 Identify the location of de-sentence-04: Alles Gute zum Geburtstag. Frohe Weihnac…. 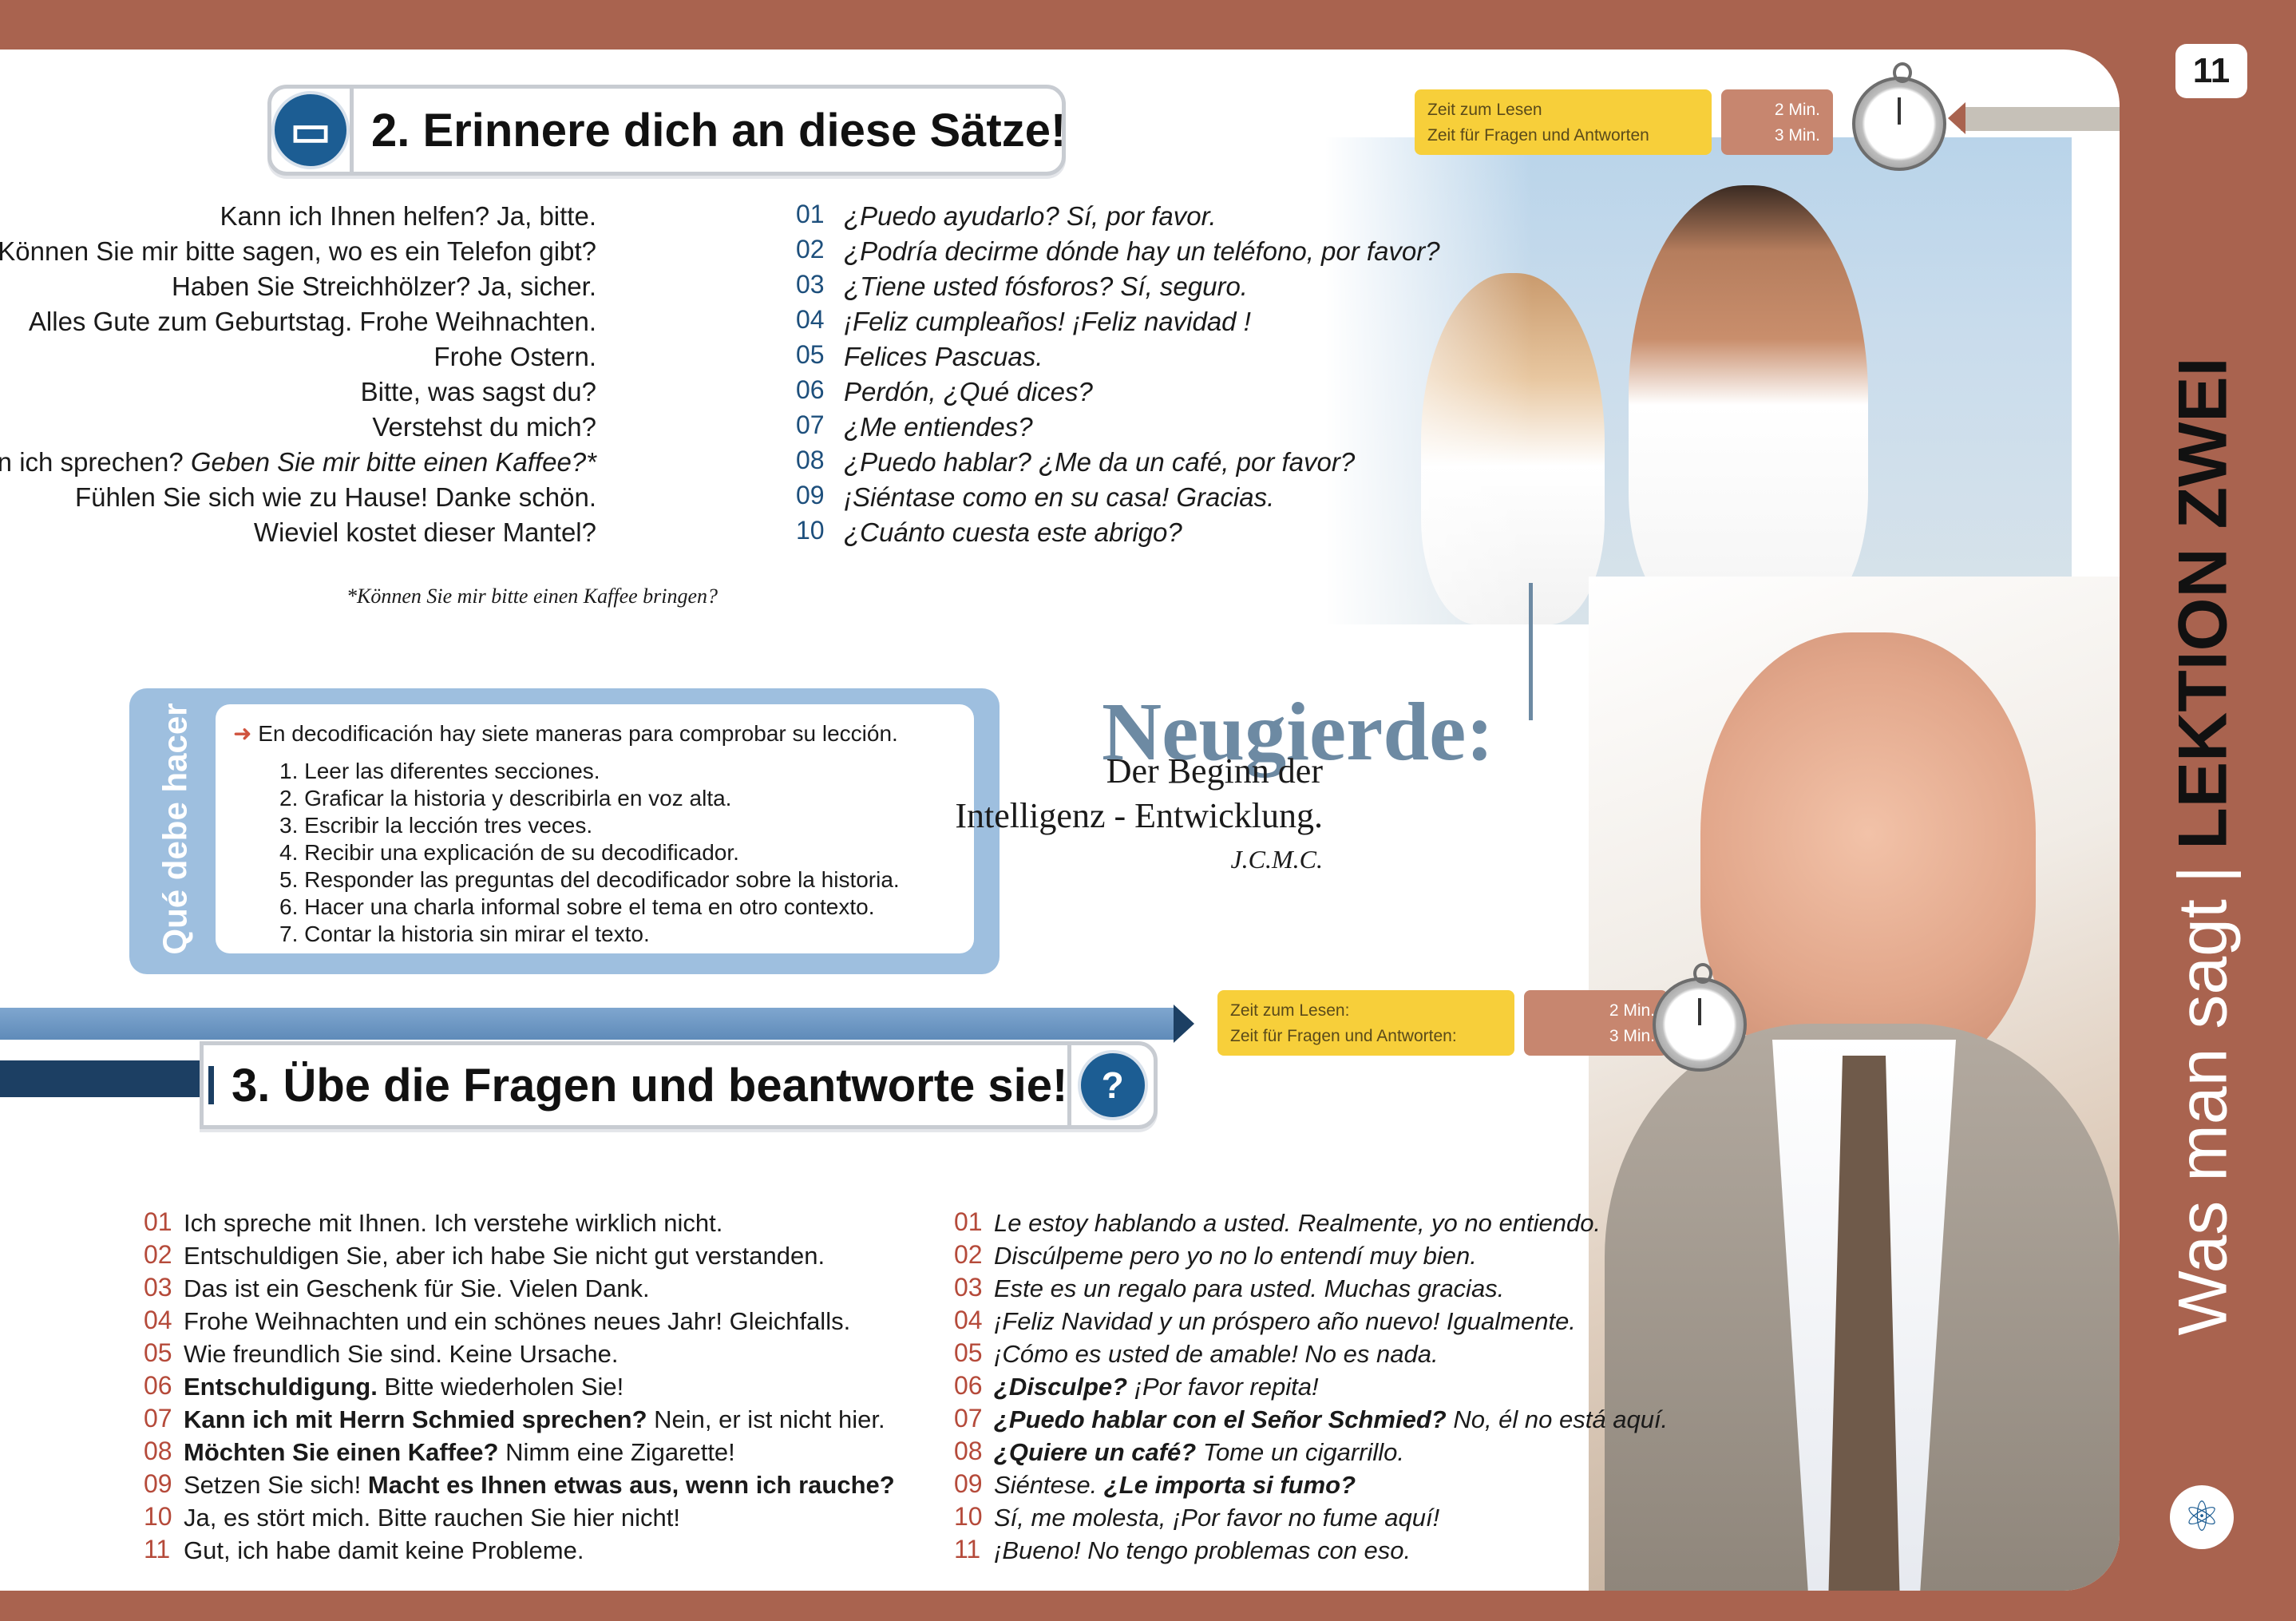
(312, 321).